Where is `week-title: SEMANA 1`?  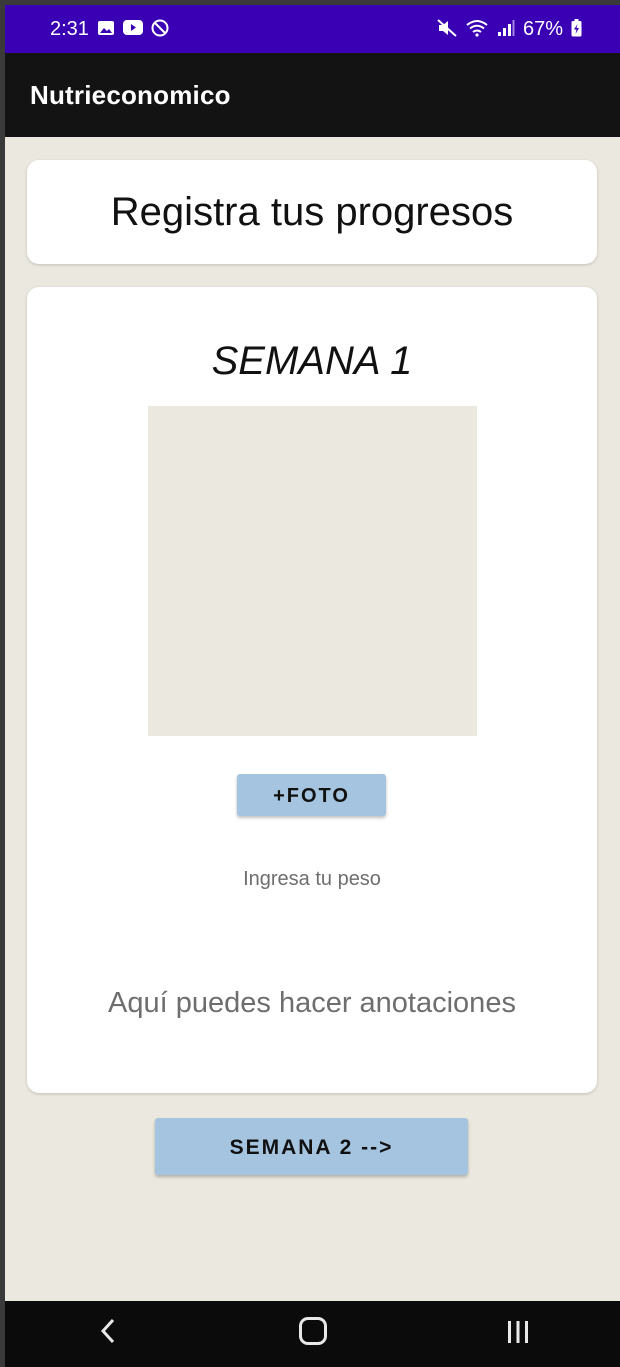
week-title: SEMANA 1 is located at coordinates (312, 361).